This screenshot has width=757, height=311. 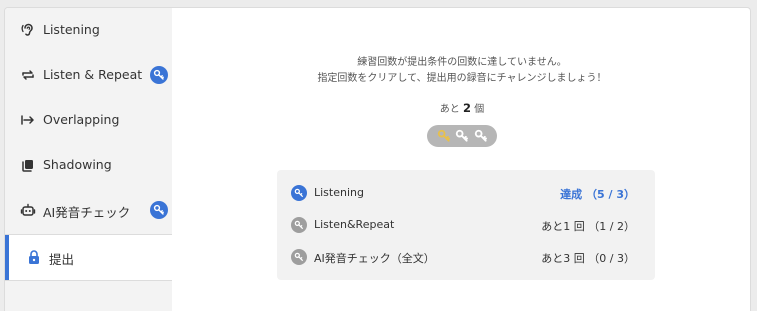 I want to click on key-progress, so click(x=462, y=136).